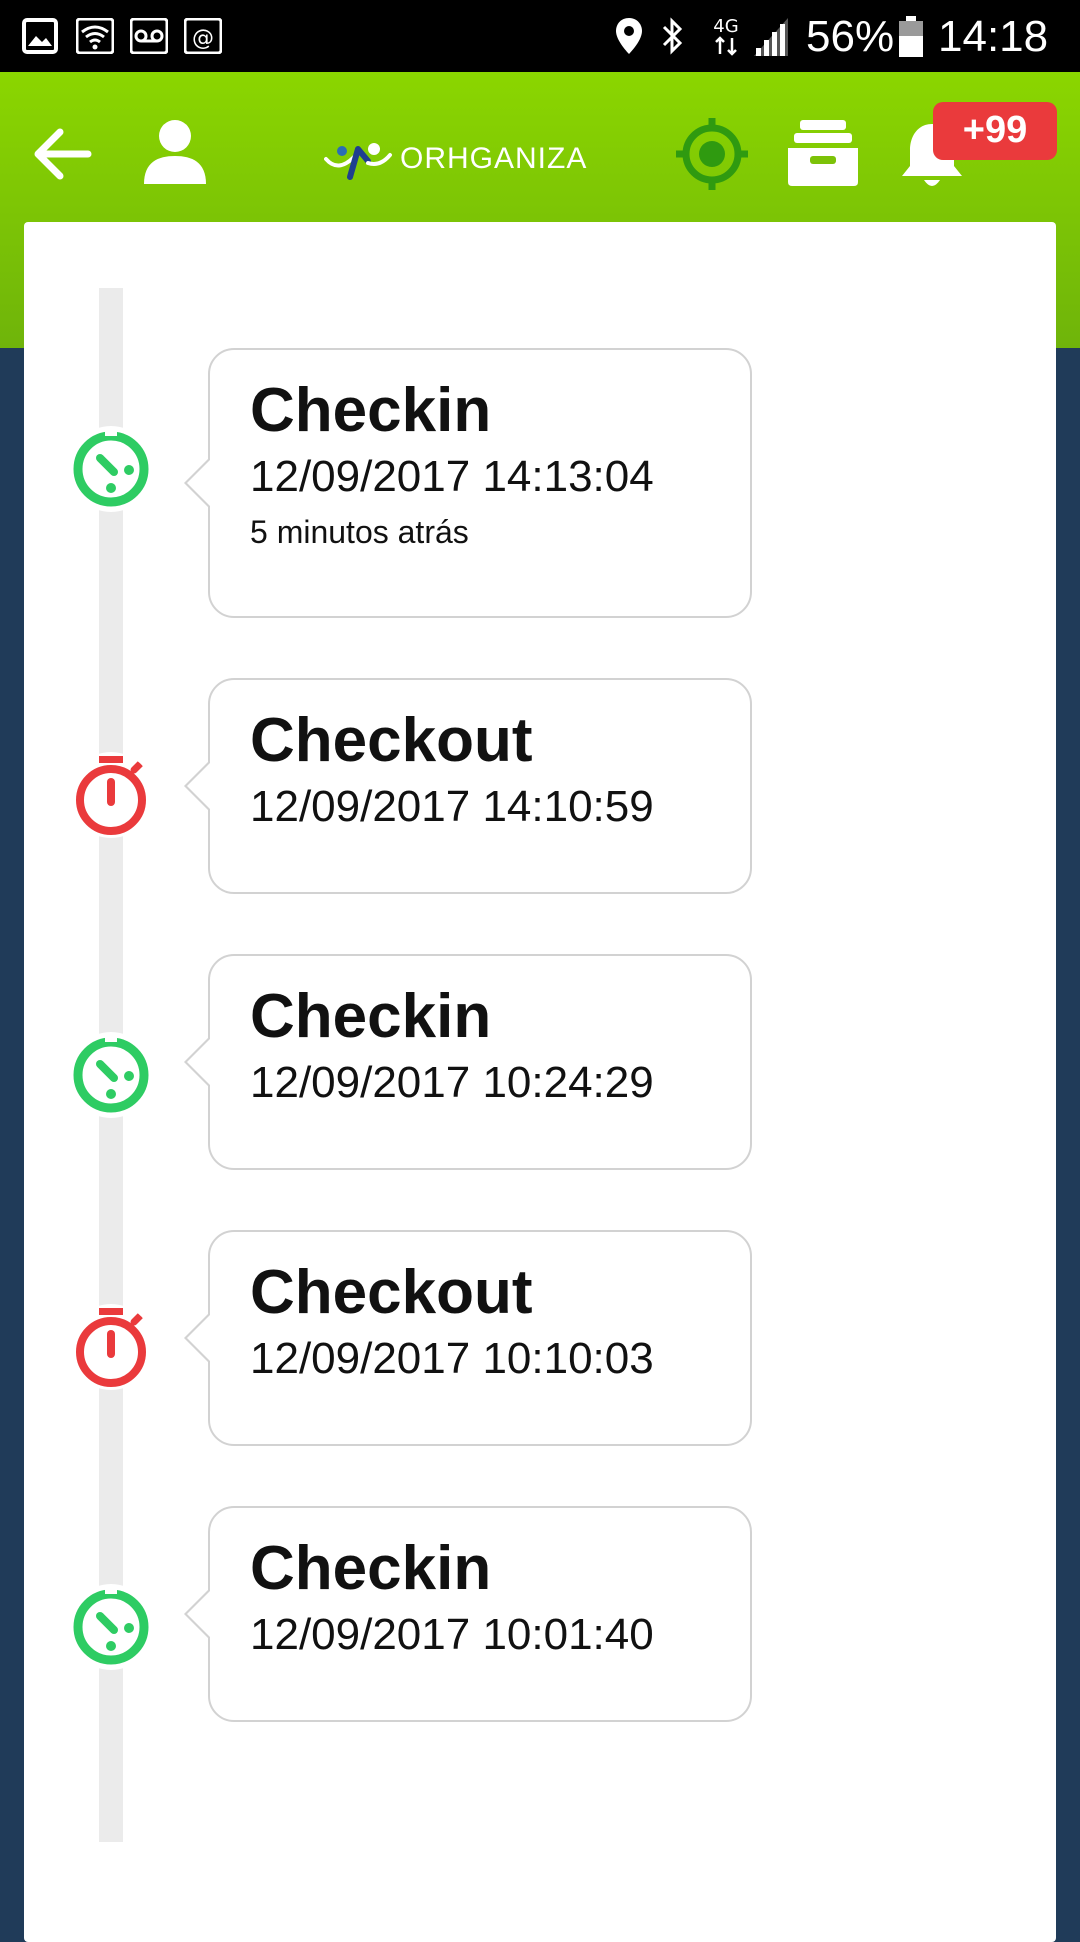 This screenshot has width=1080, height=1942. I want to click on svg-text: 4G, so click(725, 26).